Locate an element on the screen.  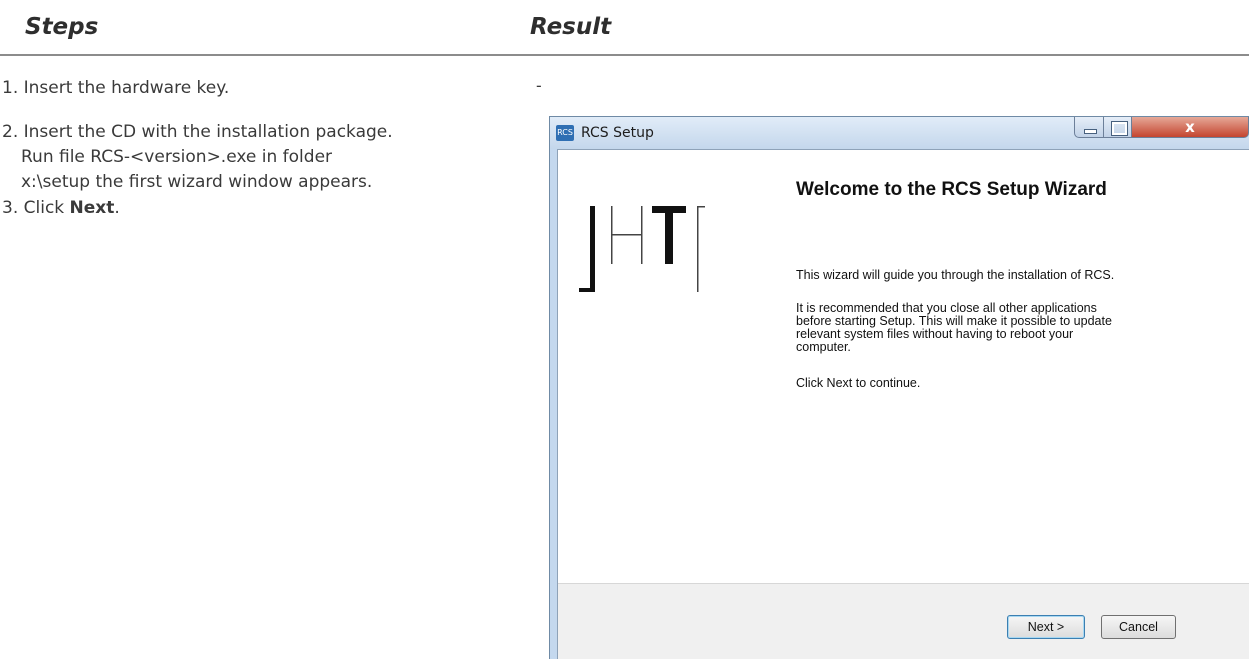
recommendation-line: computer. is located at coordinates (823, 347).